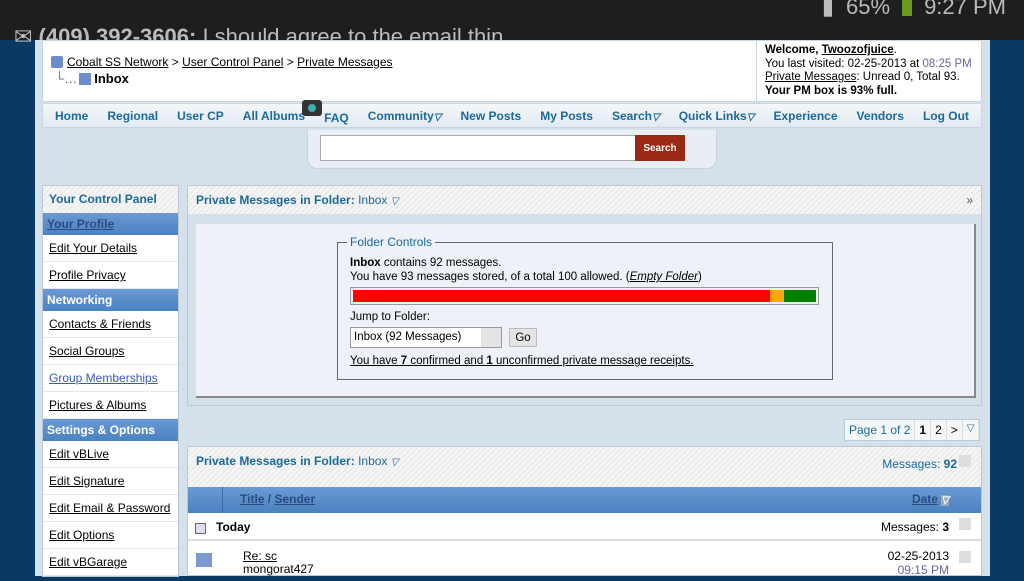 Image resolution: width=1024 pixels, height=581 pixels. What do you see at coordinates (965, 461) in the screenshot?
I see `select-all-checkbox` at bounding box center [965, 461].